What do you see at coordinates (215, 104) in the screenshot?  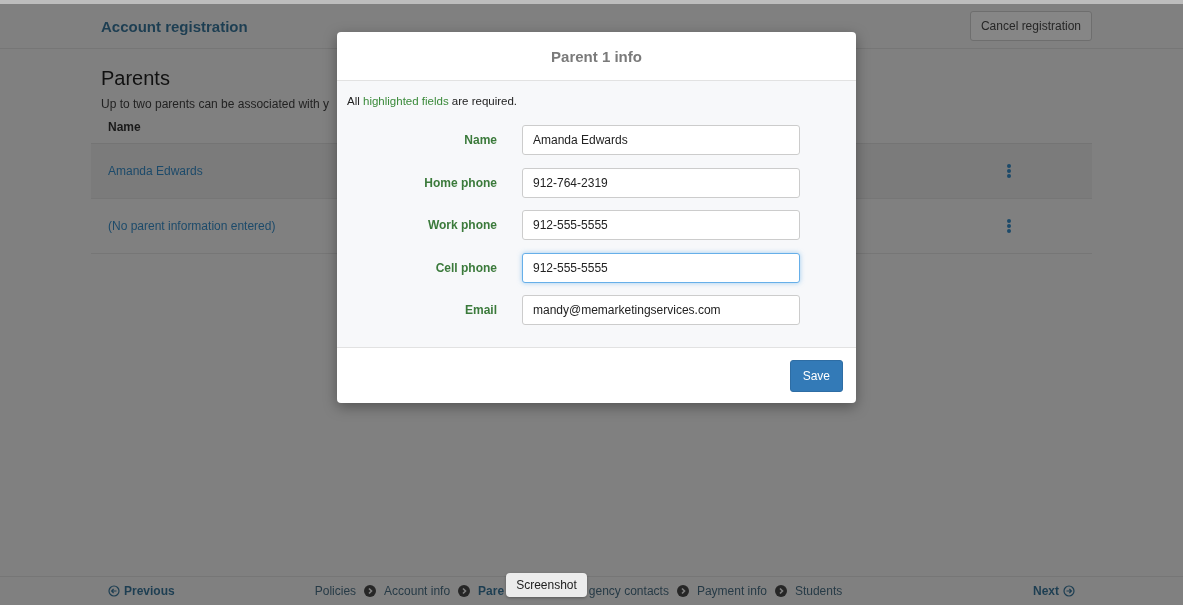 I see `section-description: Up to two parents can be associated with y` at bounding box center [215, 104].